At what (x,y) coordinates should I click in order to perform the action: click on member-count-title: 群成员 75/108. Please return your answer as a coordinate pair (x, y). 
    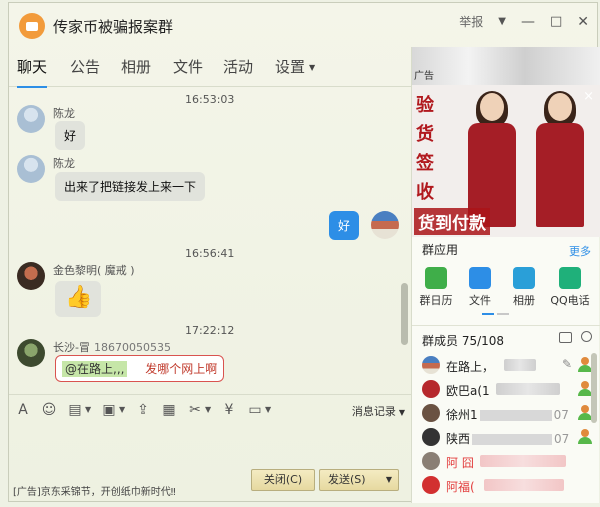
    Looking at the image, I should click on (463, 341).